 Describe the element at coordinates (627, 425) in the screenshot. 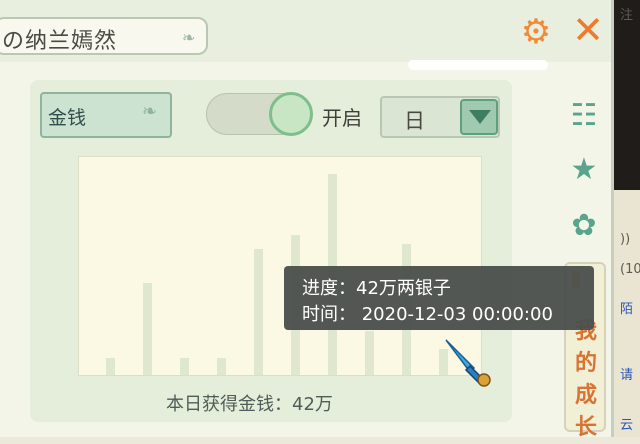

I see `background-text-6: 云` at that location.